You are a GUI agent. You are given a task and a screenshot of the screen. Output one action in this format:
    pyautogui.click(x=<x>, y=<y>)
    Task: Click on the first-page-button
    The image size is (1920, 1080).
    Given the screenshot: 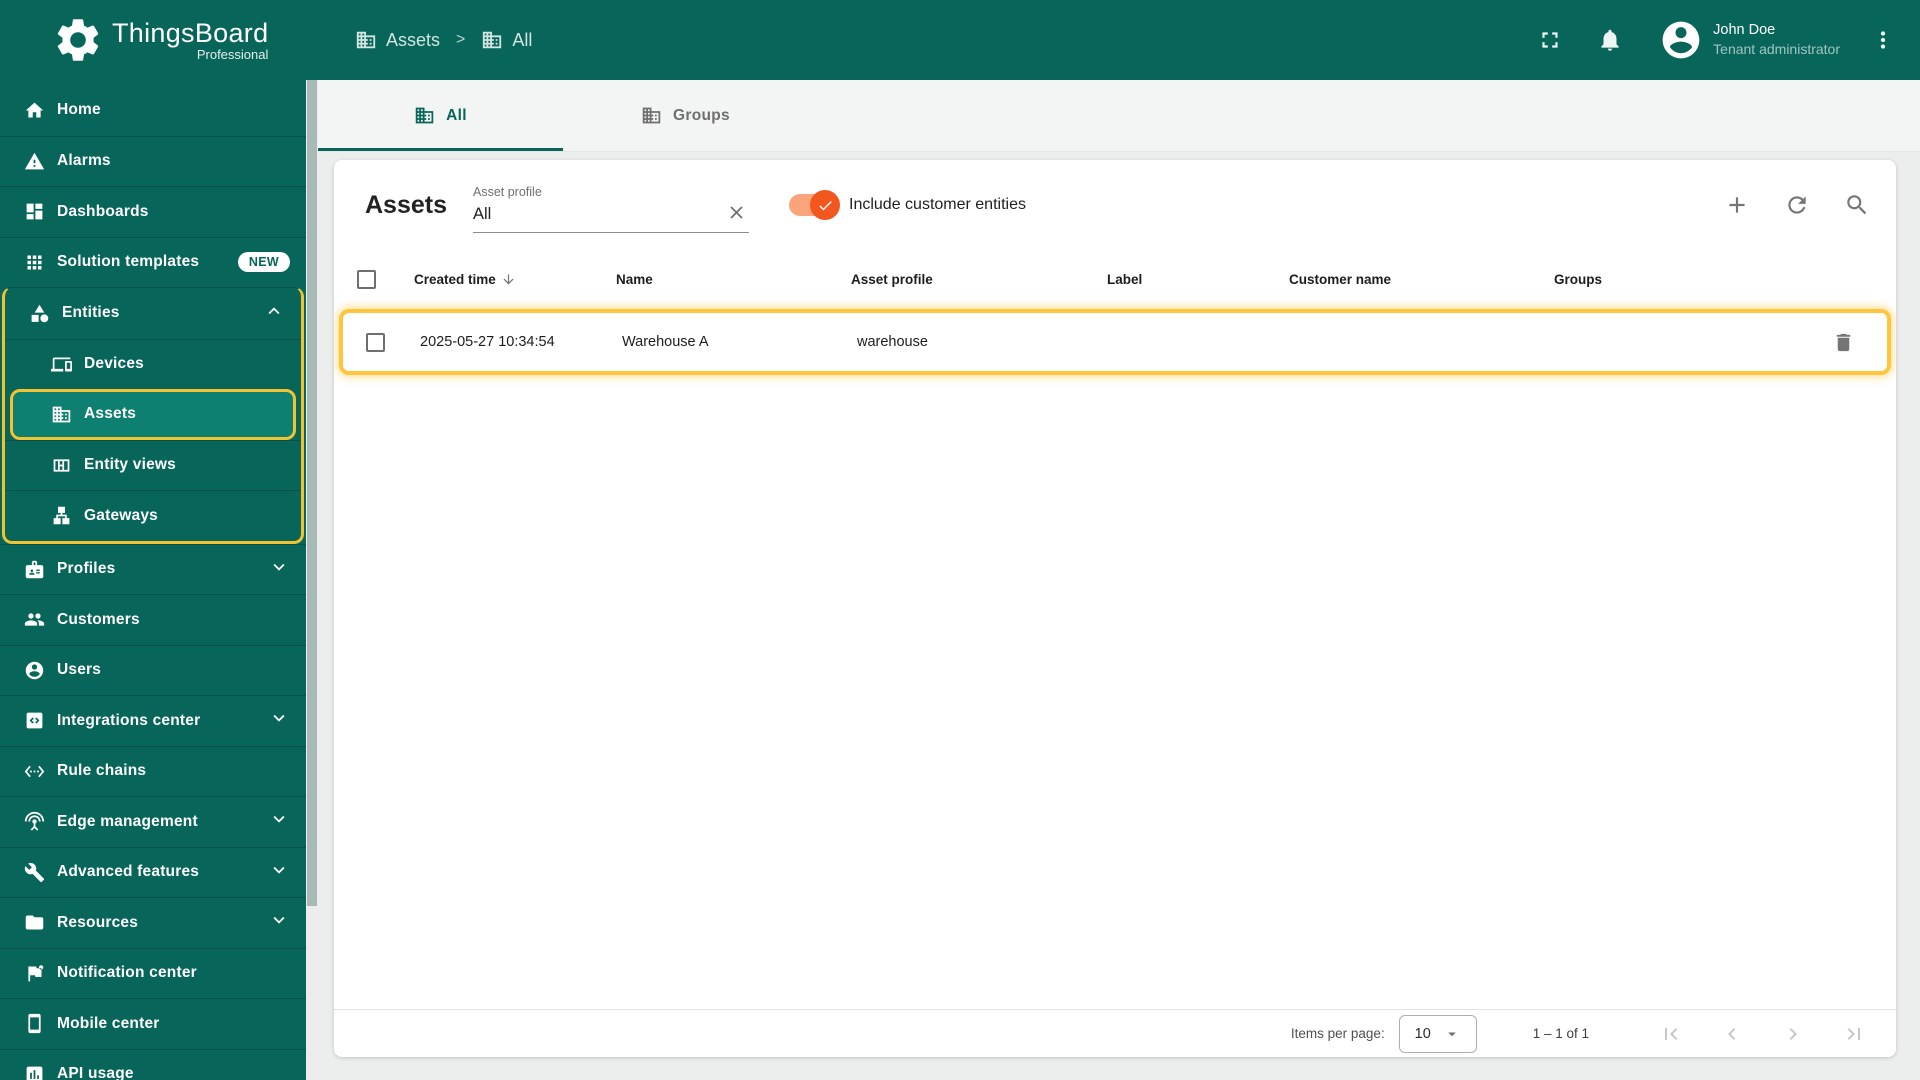 What is the action you would take?
    pyautogui.click(x=1671, y=1034)
    